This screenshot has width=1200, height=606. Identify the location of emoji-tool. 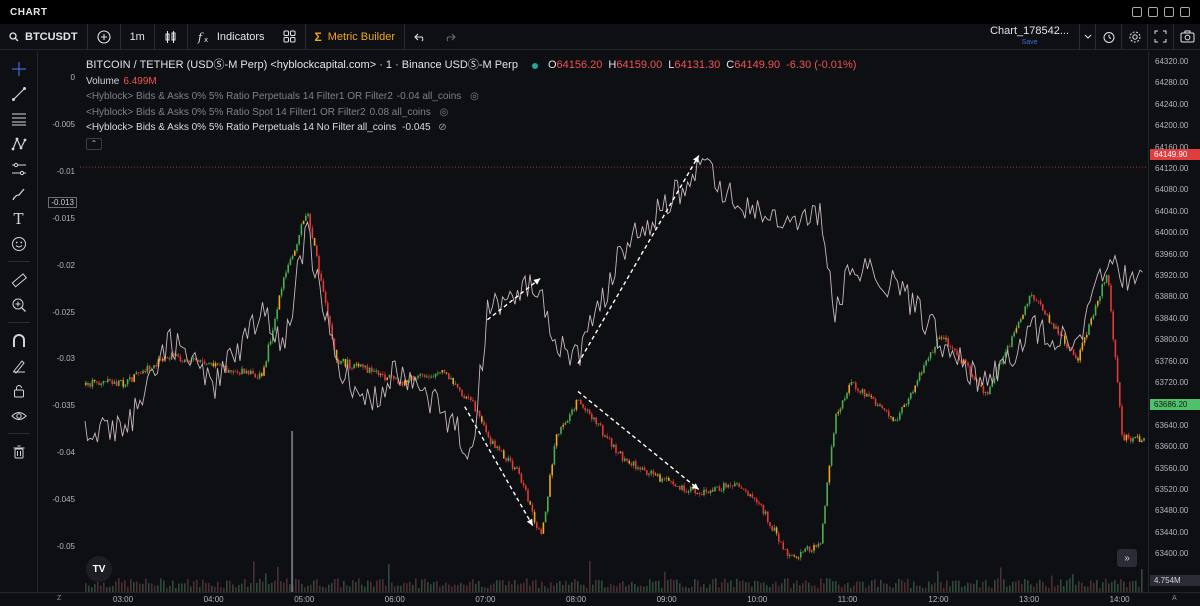
(19, 243).